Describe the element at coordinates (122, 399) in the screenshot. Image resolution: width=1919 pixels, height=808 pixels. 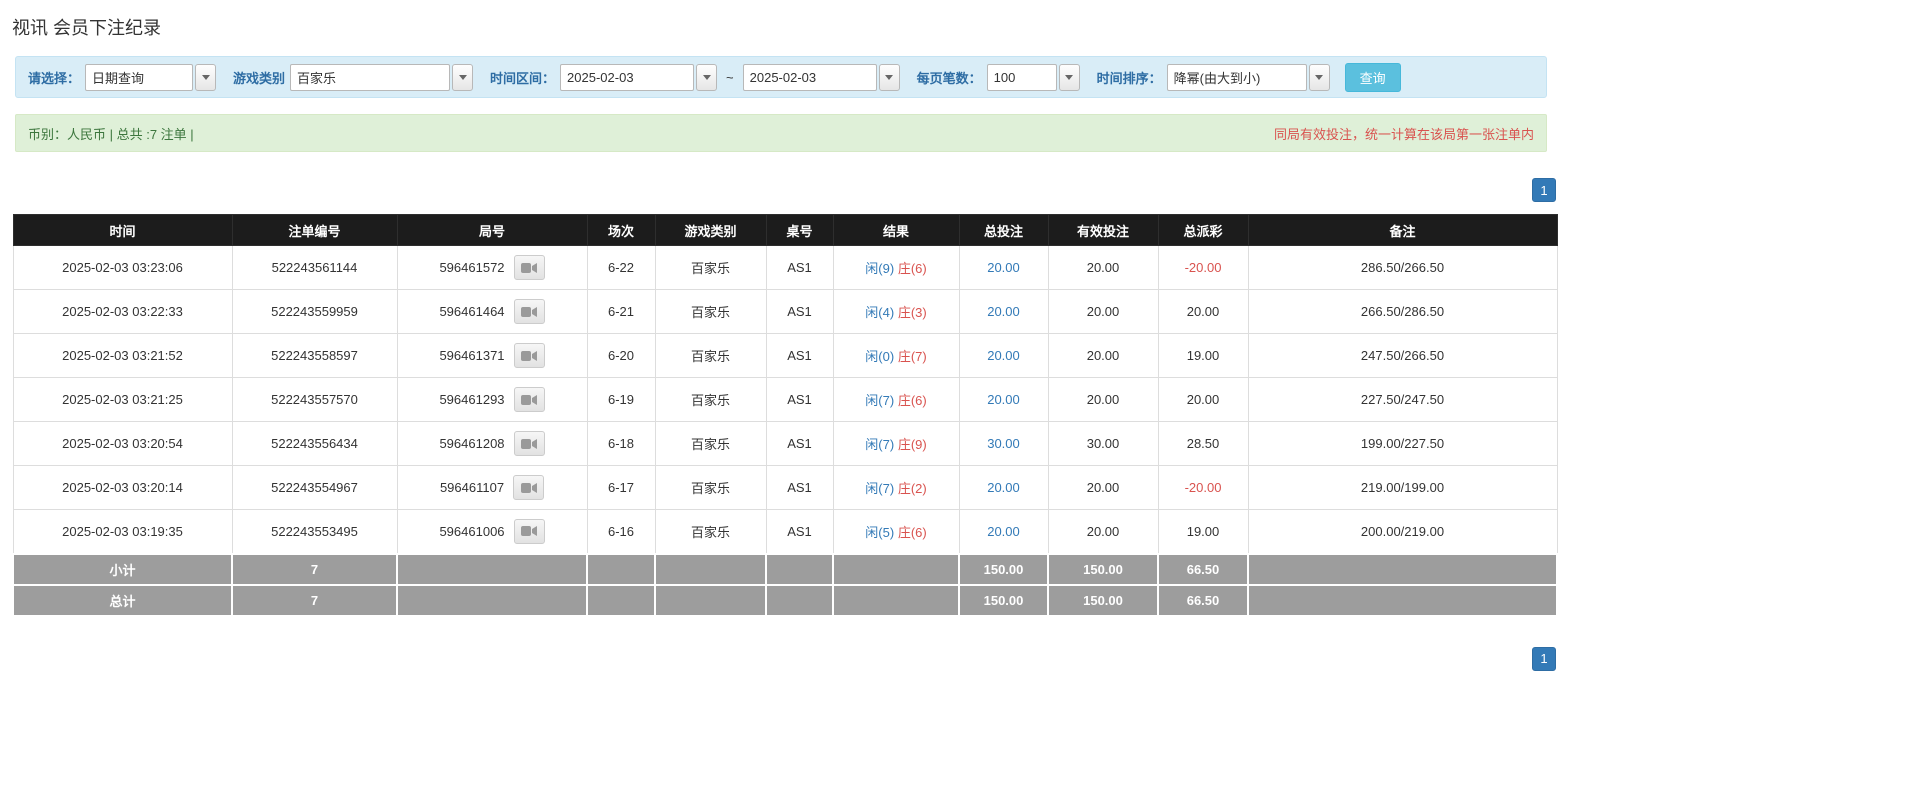
I see `time-cell: 2025-02-03 03:21:25` at that location.